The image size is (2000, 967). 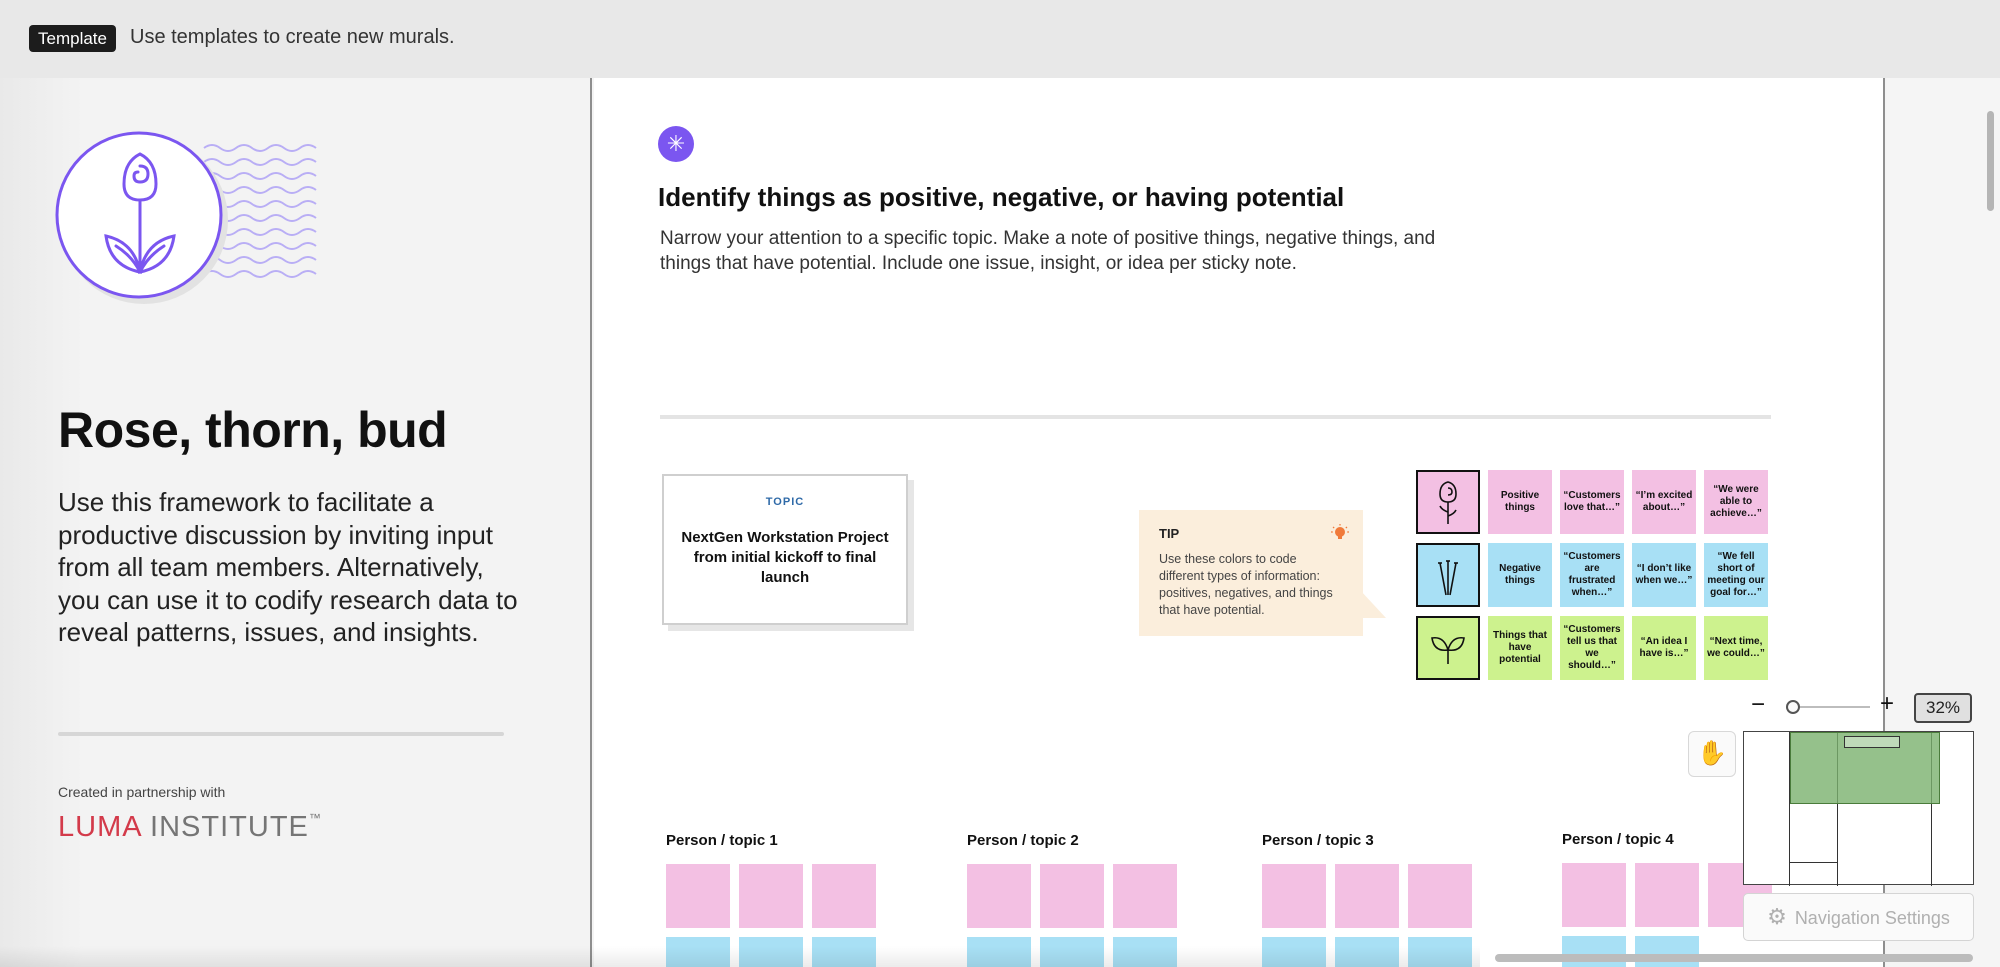 I want to click on logo-trademark: ™, so click(x=315, y=818).